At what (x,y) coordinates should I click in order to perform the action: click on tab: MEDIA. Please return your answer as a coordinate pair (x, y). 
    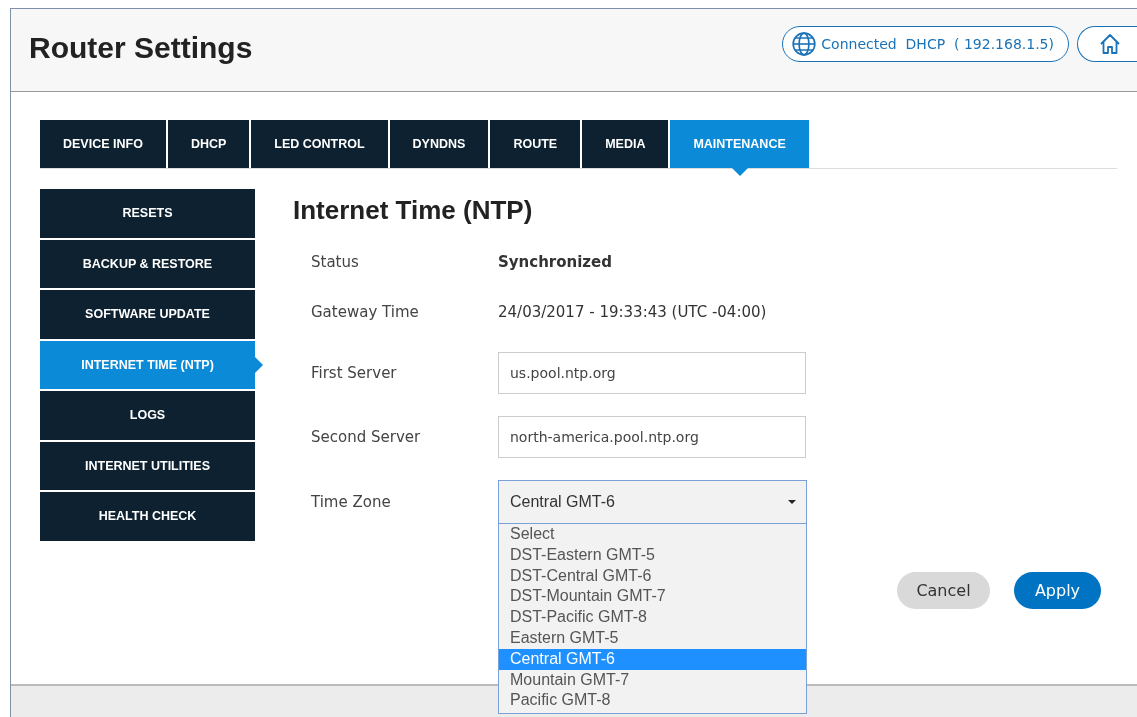
    Looking at the image, I should click on (625, 144).